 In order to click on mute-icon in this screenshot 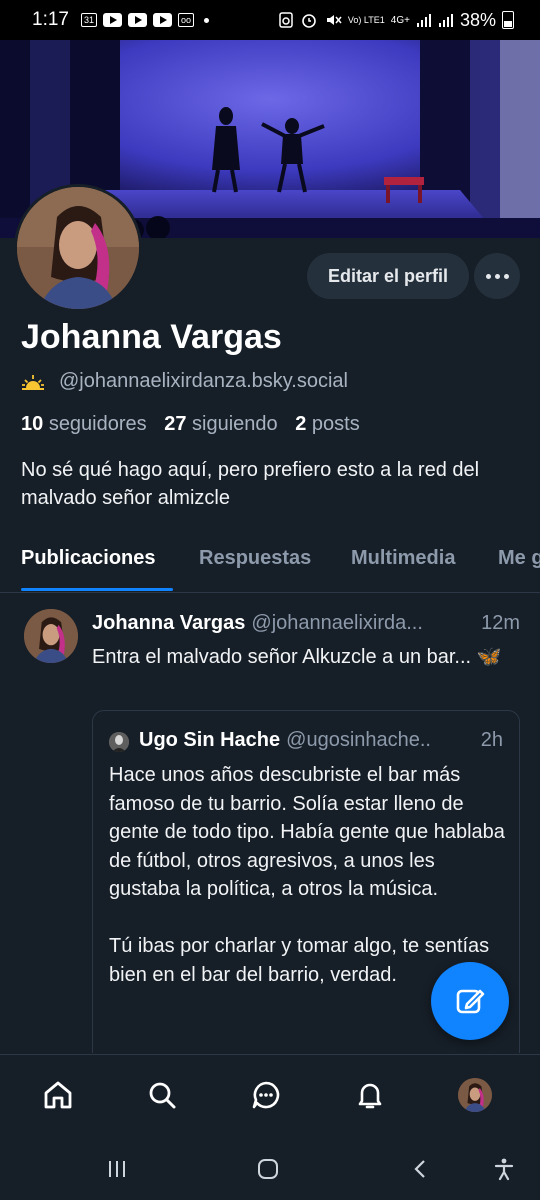, I will do `click(334, 20)`.